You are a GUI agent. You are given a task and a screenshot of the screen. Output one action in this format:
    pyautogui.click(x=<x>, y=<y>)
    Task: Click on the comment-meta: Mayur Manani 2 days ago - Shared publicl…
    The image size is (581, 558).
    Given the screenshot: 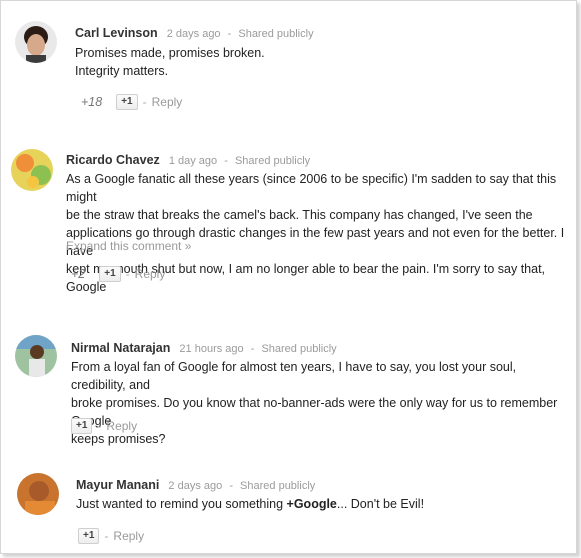 What is the action you would take?
    pyautogui.click(x=195, y=485)
    